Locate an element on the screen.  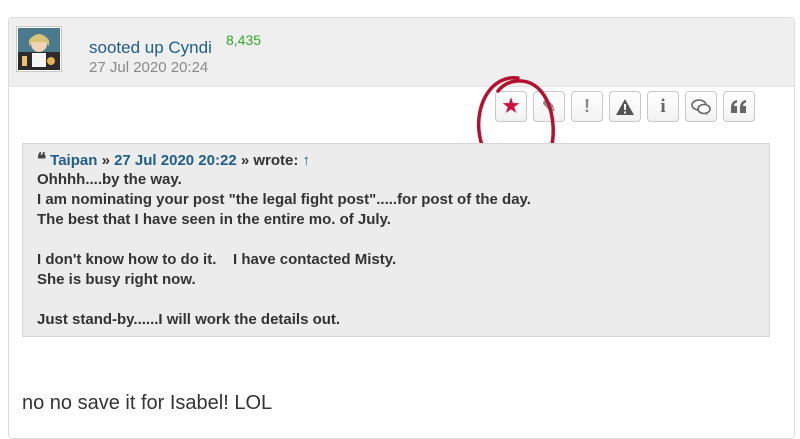
pm-button is located at coordinates (701, 106).